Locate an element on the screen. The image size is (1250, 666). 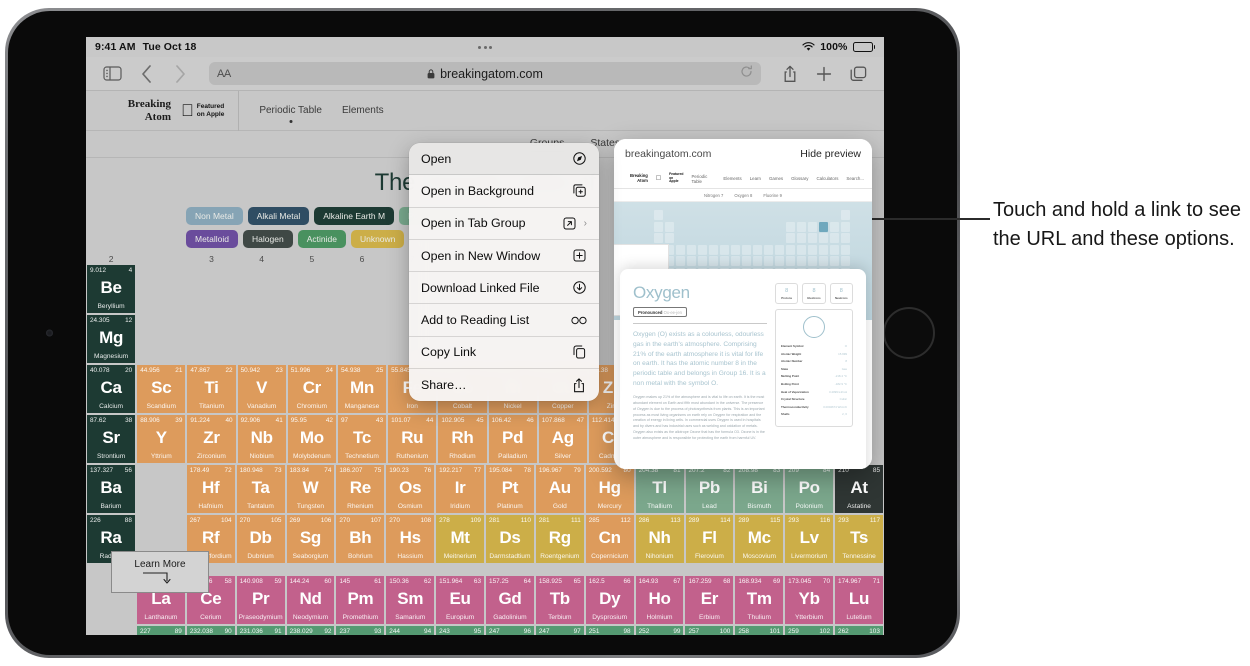
element-cell: 196.967 79 Au Gold is located at coordinates (559, 489).